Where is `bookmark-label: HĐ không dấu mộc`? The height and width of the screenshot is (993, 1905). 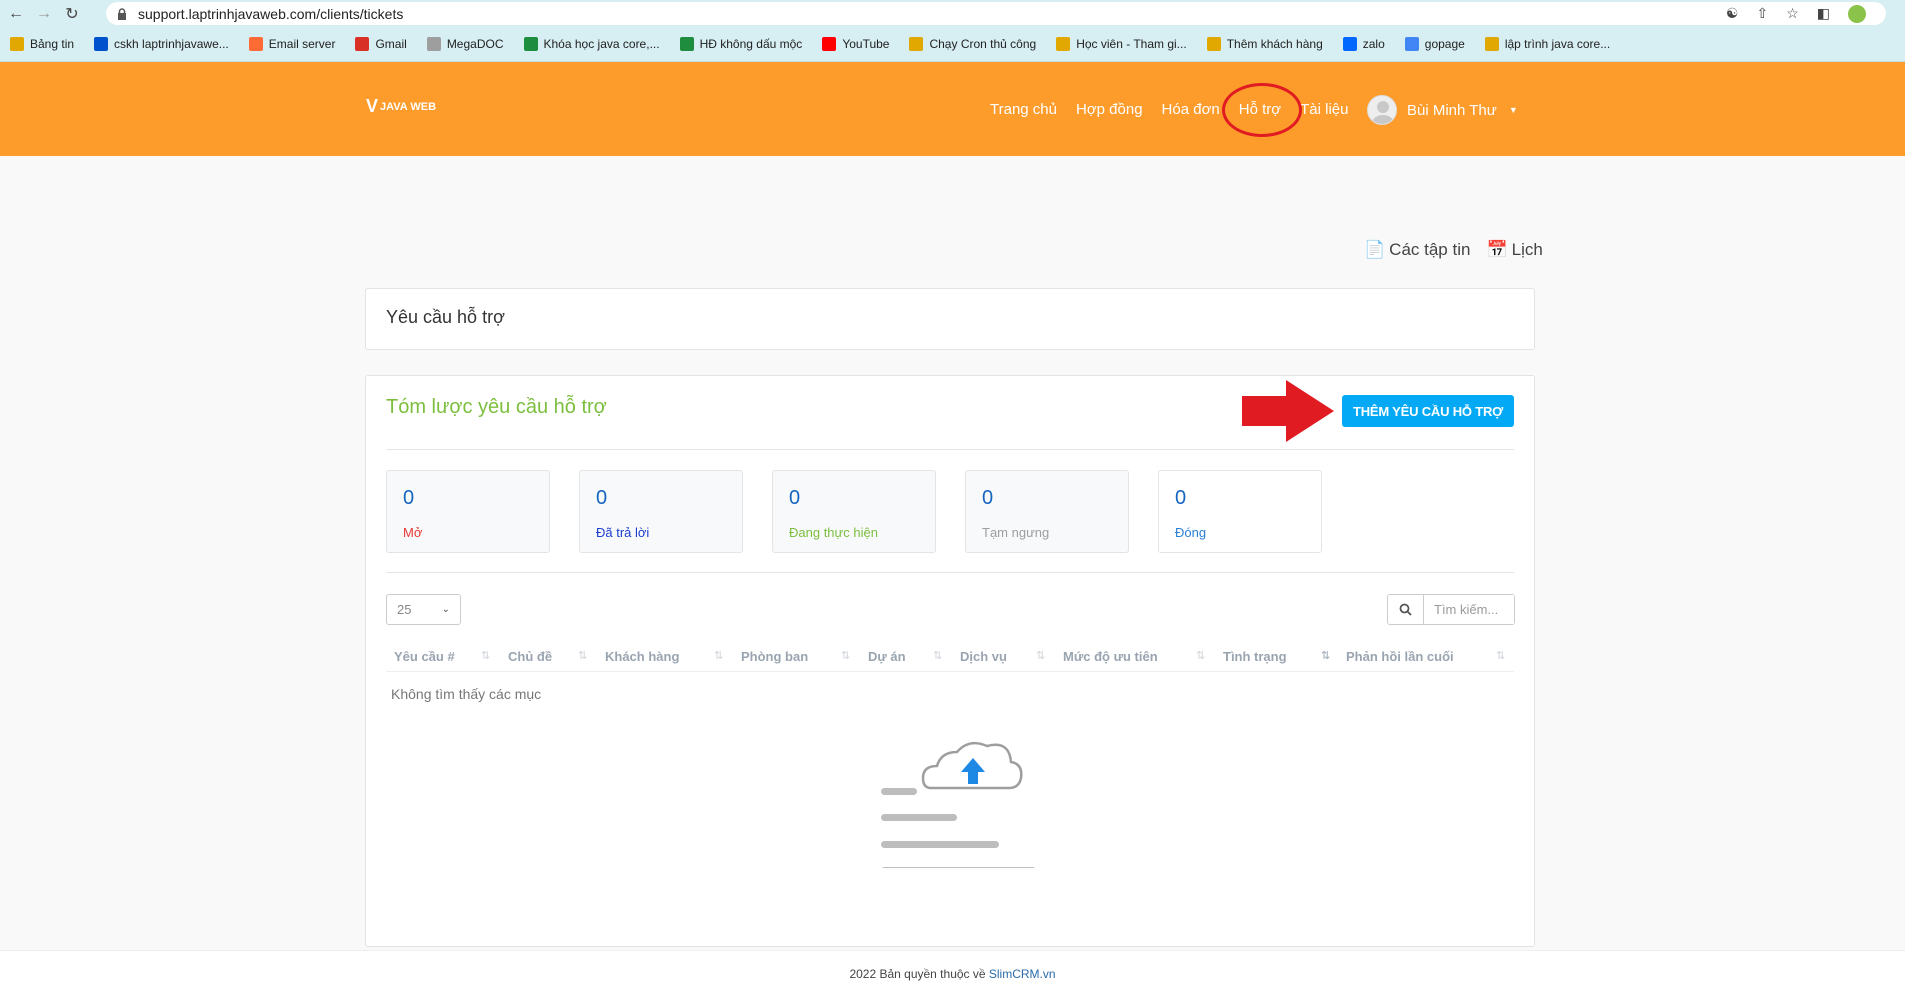 bookmark-label: HĐ không dấu mộc is located at coordinates (751, 44).